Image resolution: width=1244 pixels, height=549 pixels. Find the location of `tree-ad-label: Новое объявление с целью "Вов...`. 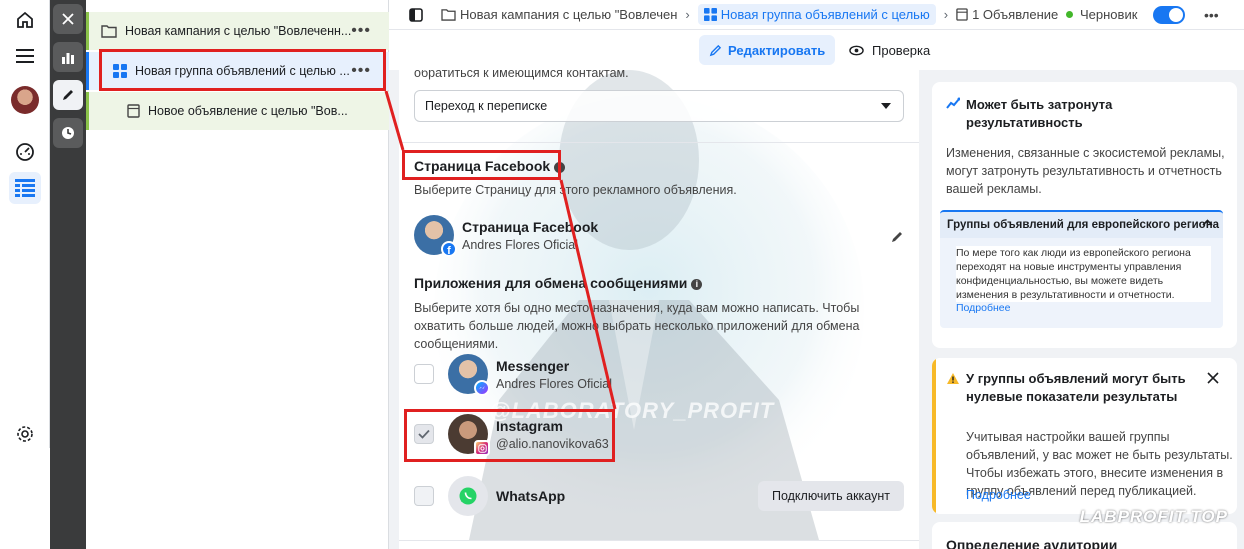

tree-ad-label: Новое объявление с целью "Вов... is located at coordinates (248, 111).